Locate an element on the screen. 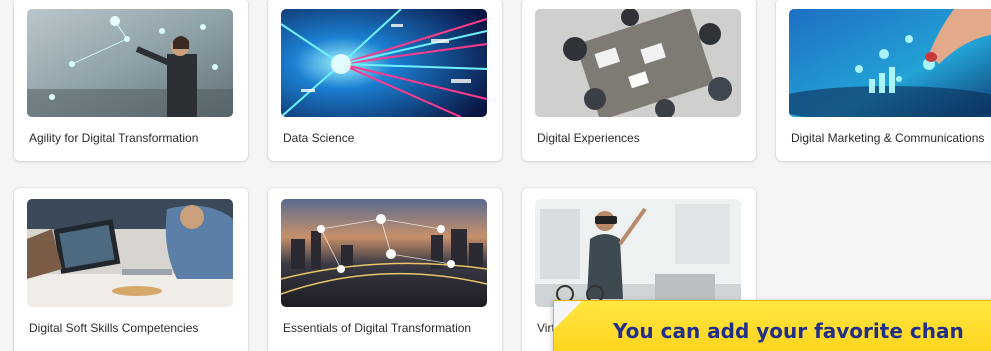  tooltip-folded-corner is located at coordinates (568, 315).